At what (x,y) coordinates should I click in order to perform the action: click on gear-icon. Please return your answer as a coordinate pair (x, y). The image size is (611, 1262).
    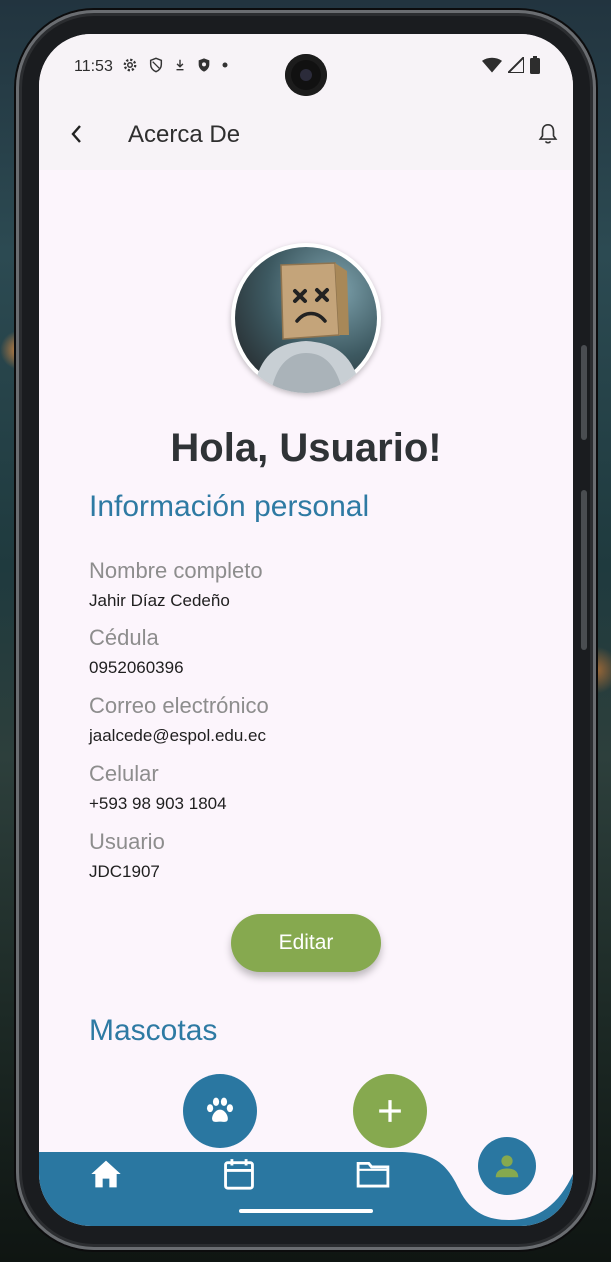
    Looking at the image, I should click on (130, 65).